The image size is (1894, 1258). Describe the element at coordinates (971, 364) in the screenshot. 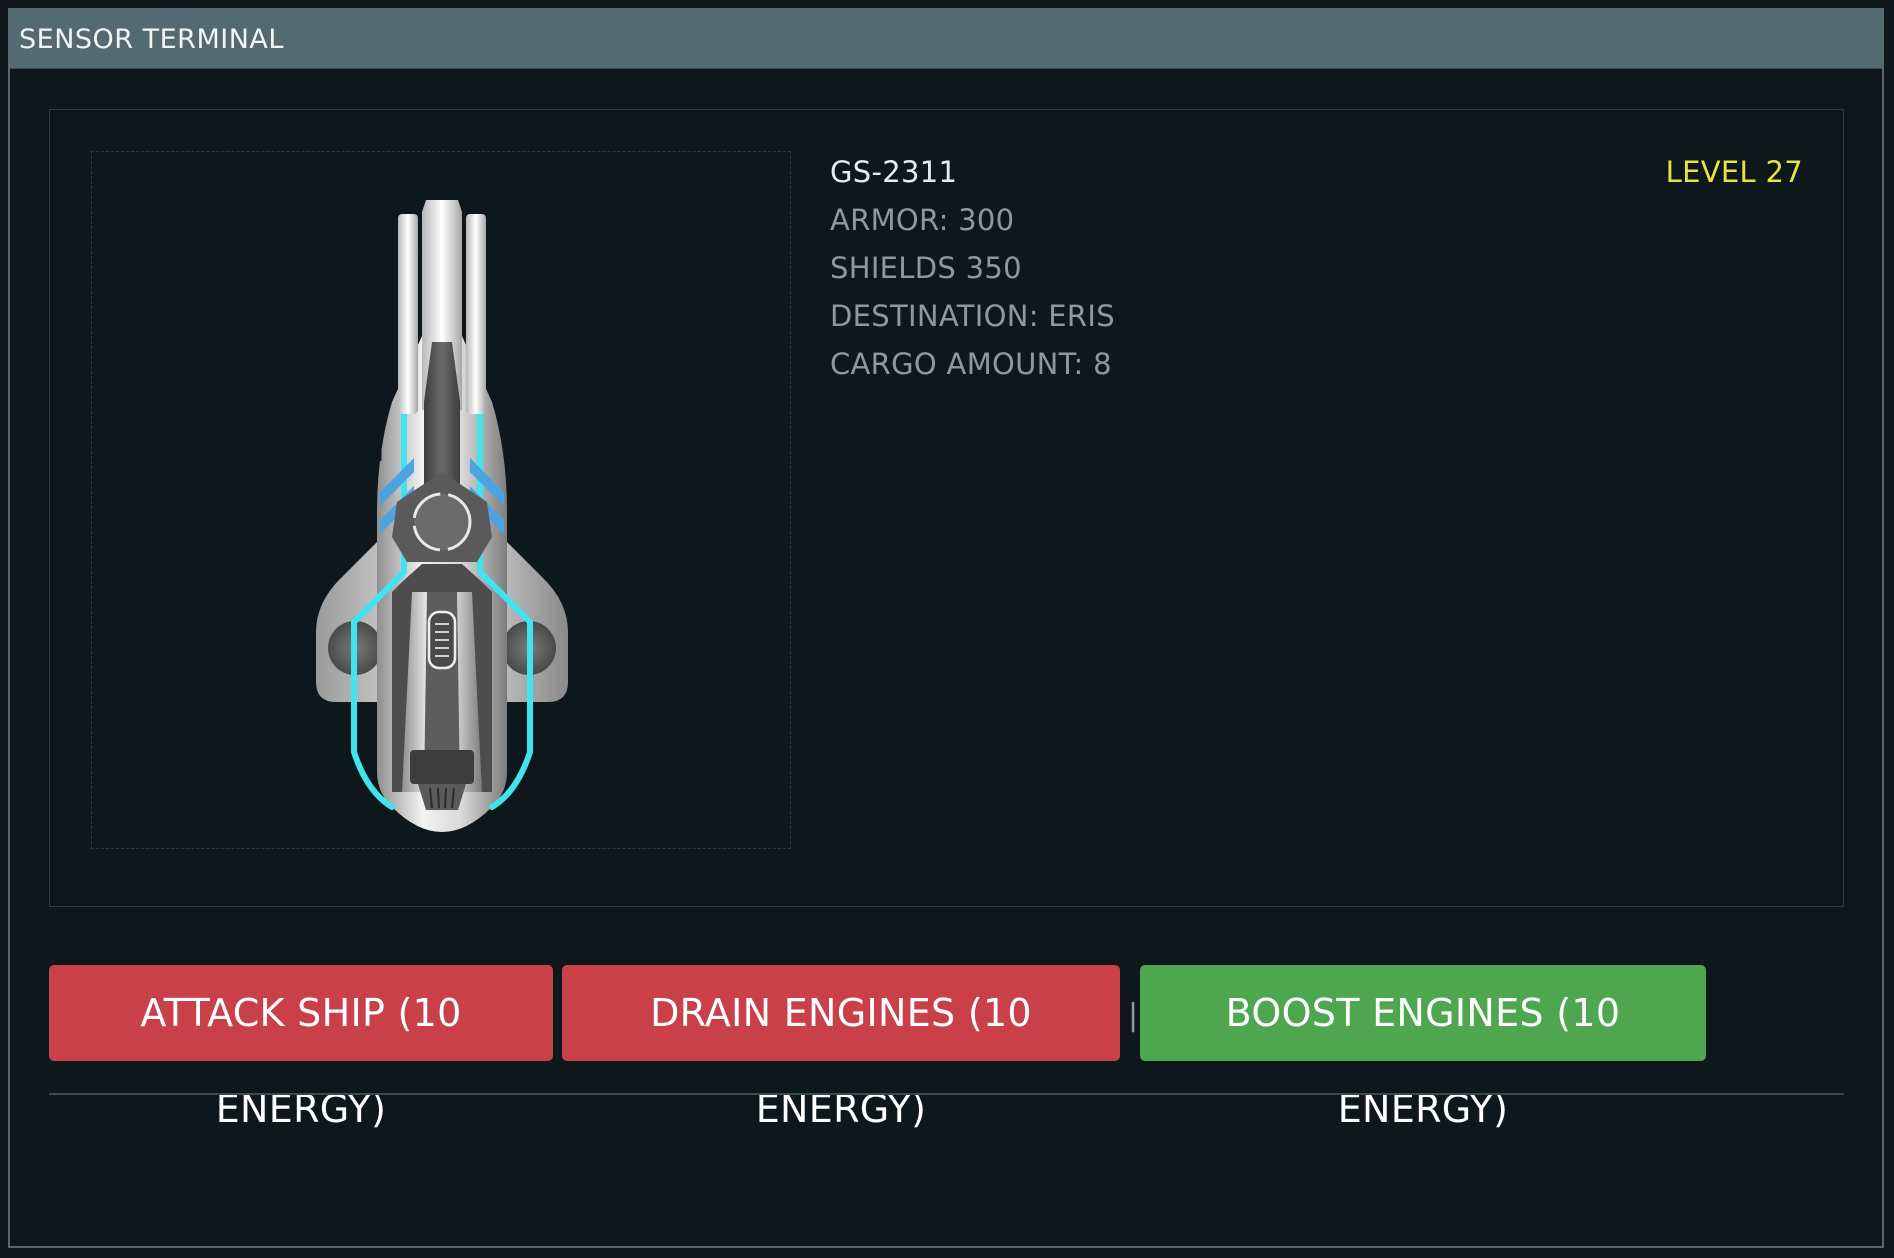

I see `stat-cargo-amount: CARGO AMOUNT: 8` at that location.